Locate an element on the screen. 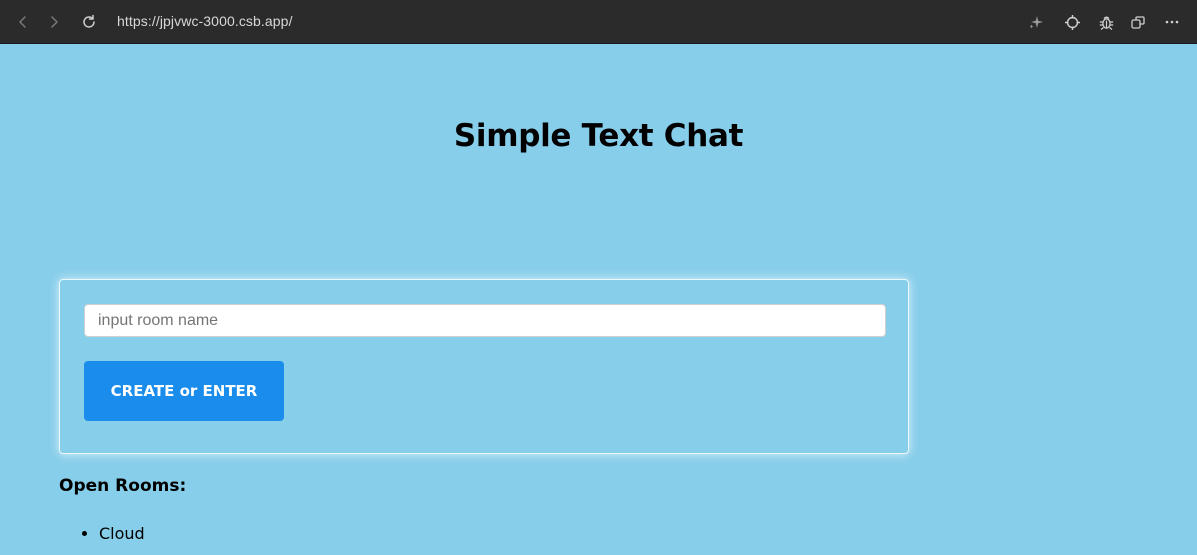 This screenshot has width=1197, height=555. sparkle-icon is located at coordinates (1036, 22).